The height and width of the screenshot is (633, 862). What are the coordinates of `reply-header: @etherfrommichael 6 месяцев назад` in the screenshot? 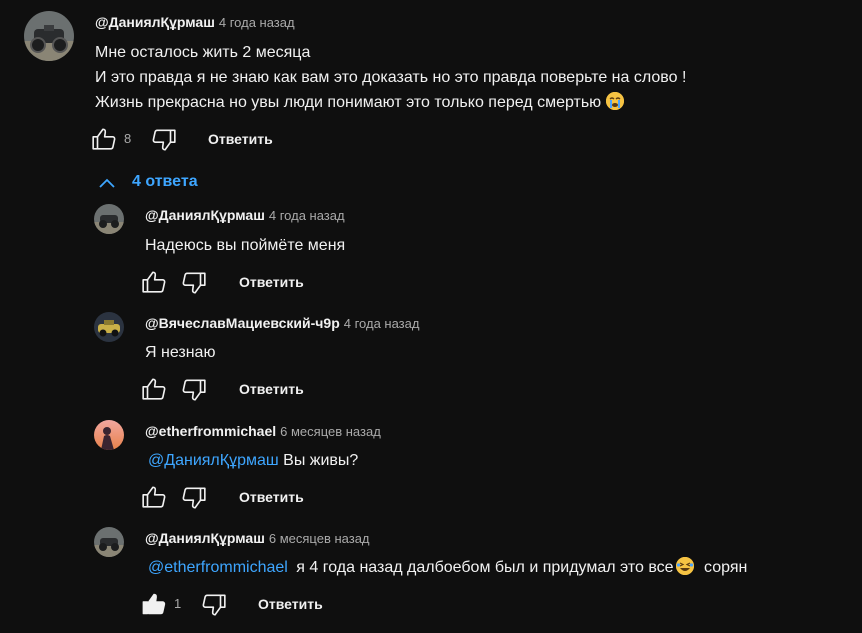 It's located at (263, 431).